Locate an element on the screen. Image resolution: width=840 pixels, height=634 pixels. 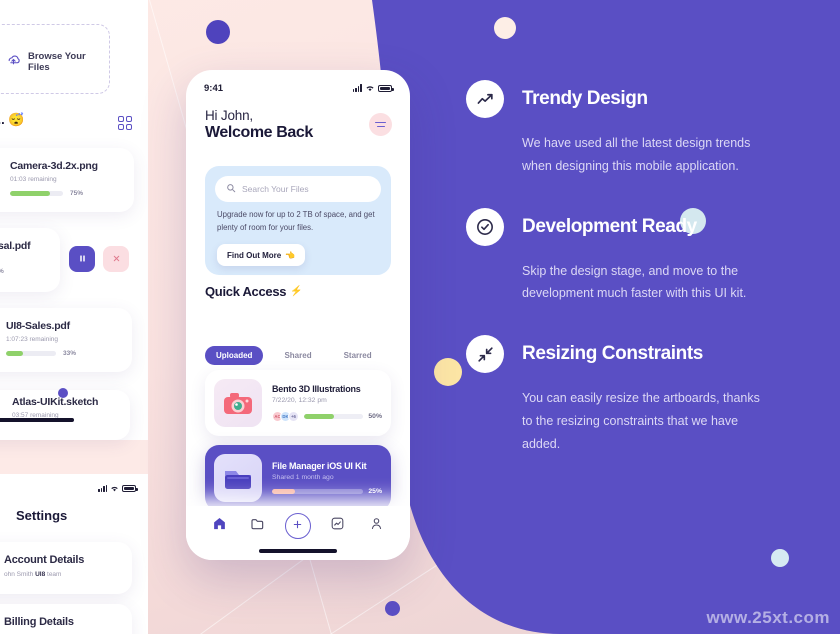
camera-3d-icon is located at coordinates (238, 403).